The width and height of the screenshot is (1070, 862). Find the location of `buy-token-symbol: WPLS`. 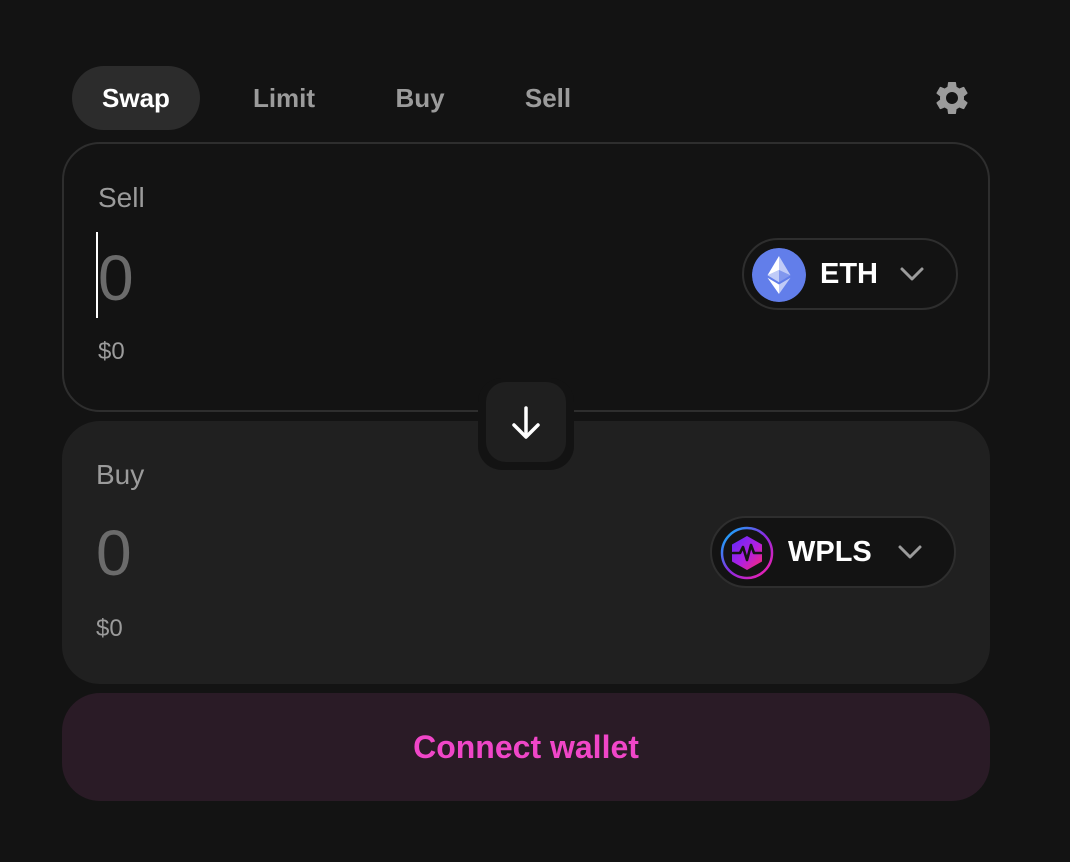

buy-token-symbol: WPLS is located at coordinates (830, 552).